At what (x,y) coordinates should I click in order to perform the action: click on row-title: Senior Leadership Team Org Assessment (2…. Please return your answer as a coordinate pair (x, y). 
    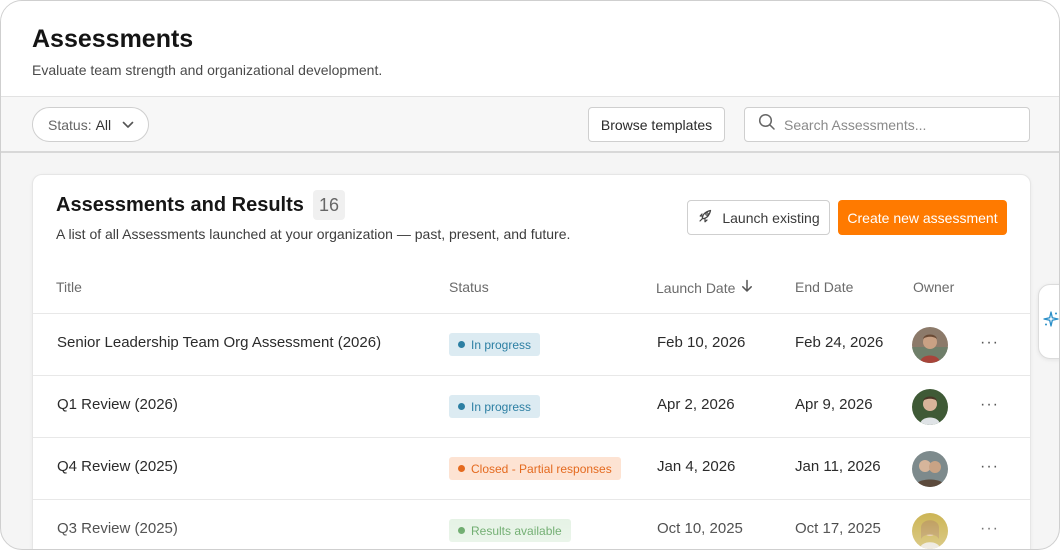
    Looking at the image, I should click on (219, 342).